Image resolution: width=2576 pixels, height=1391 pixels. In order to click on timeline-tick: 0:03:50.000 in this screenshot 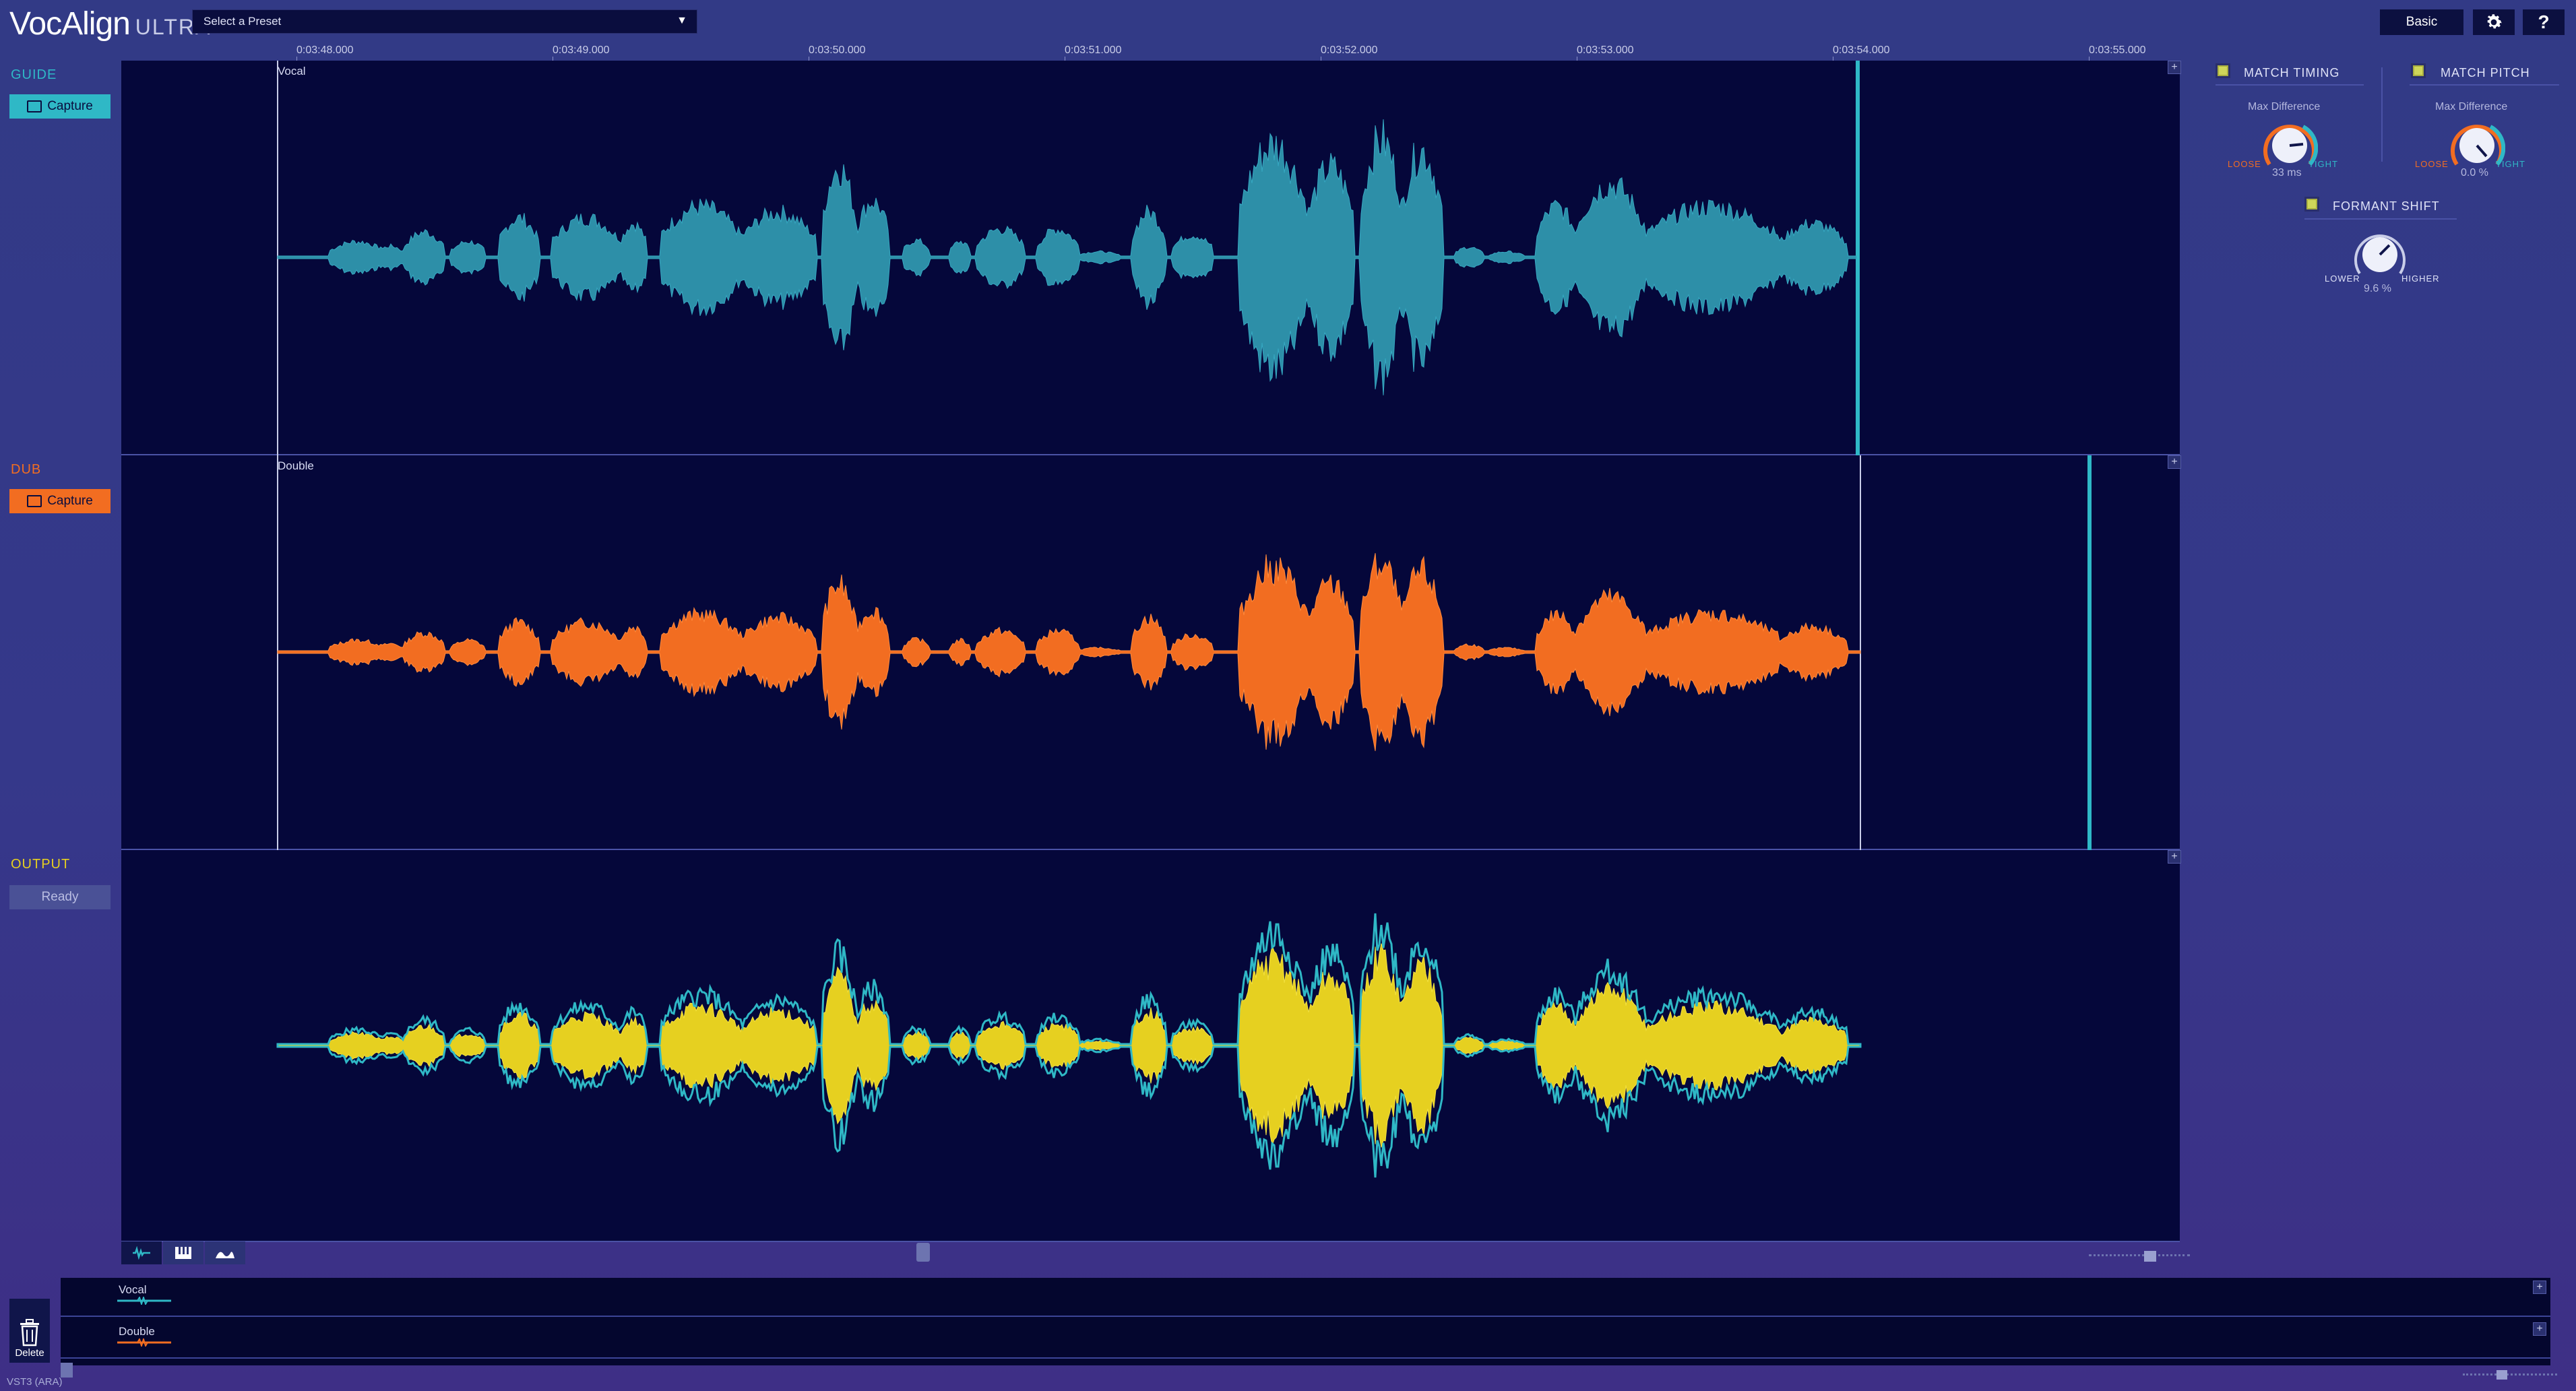, I will do `click(837, 53)`.